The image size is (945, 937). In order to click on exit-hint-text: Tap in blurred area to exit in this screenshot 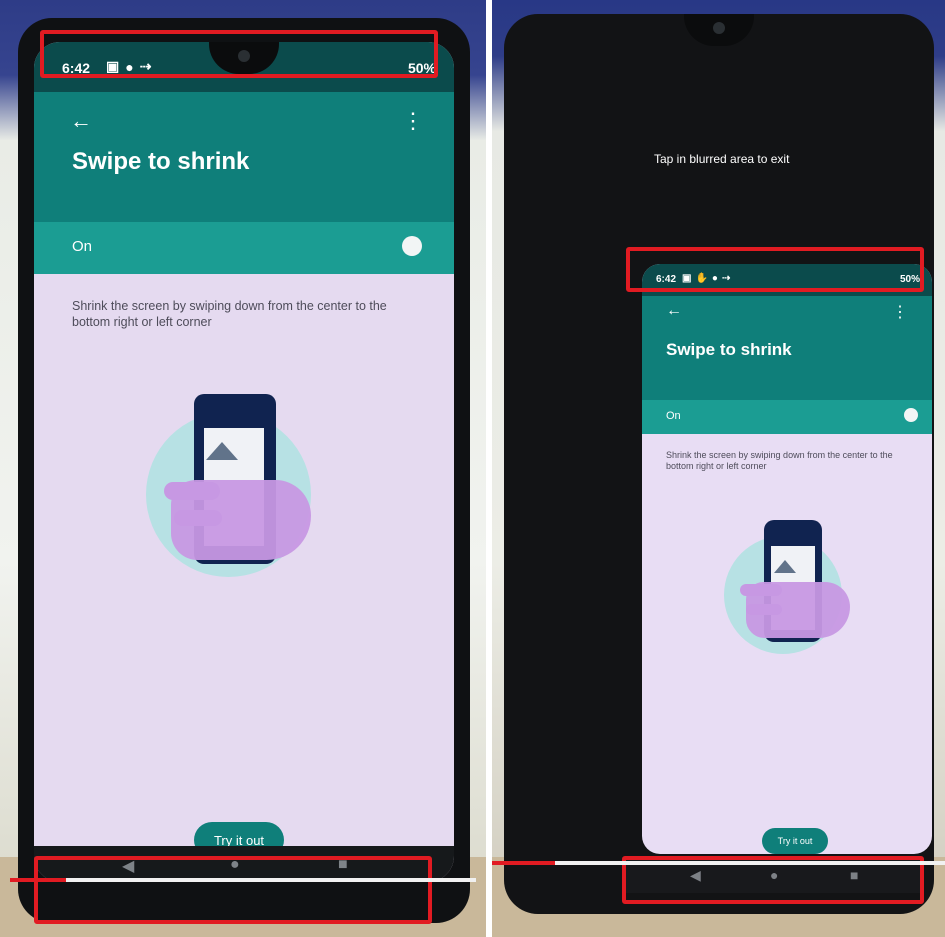, I will do `click(722, 159)`.